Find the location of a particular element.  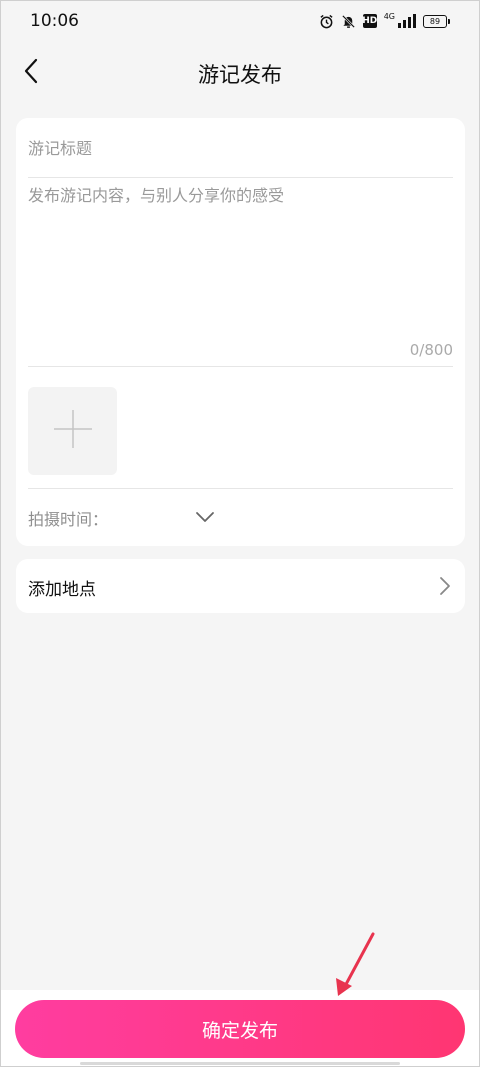

chevron-down-icon is located at coordinates (205, 517).